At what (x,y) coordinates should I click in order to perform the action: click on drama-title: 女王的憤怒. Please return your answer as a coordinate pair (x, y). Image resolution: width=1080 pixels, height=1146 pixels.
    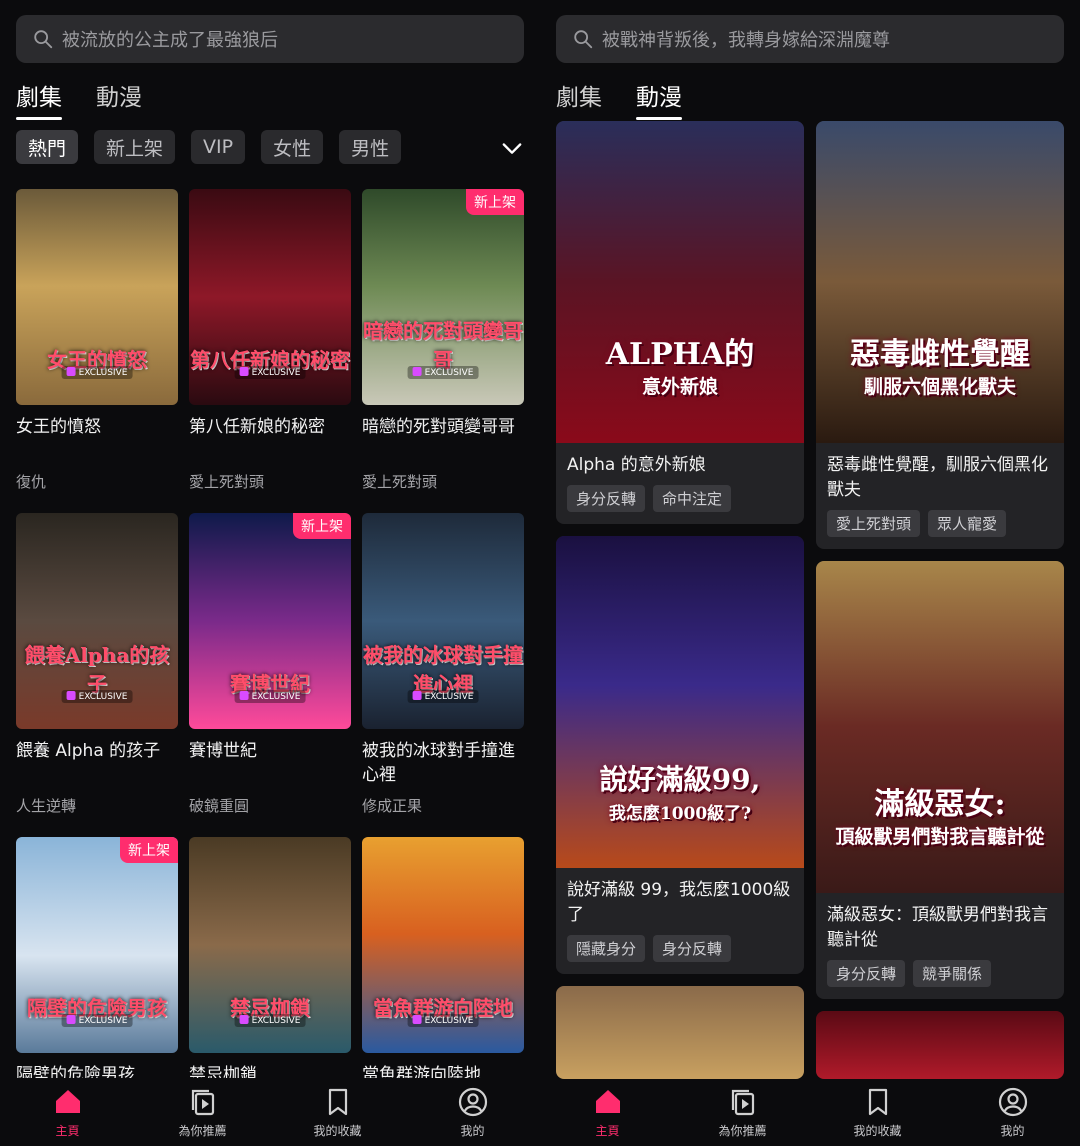
    Looking at the image, I should click on (58, 427).